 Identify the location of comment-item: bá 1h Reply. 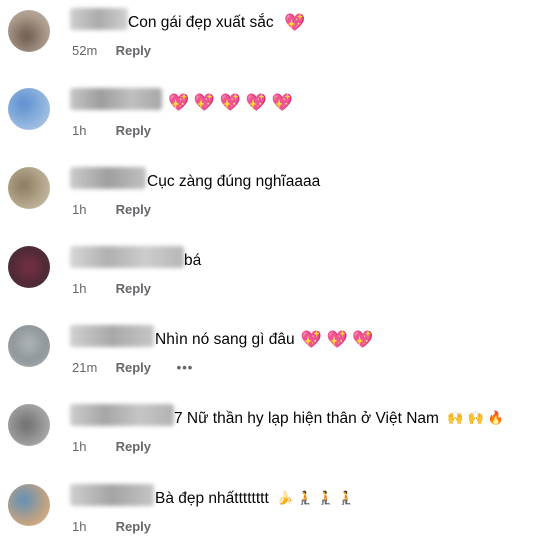
(272, 281).